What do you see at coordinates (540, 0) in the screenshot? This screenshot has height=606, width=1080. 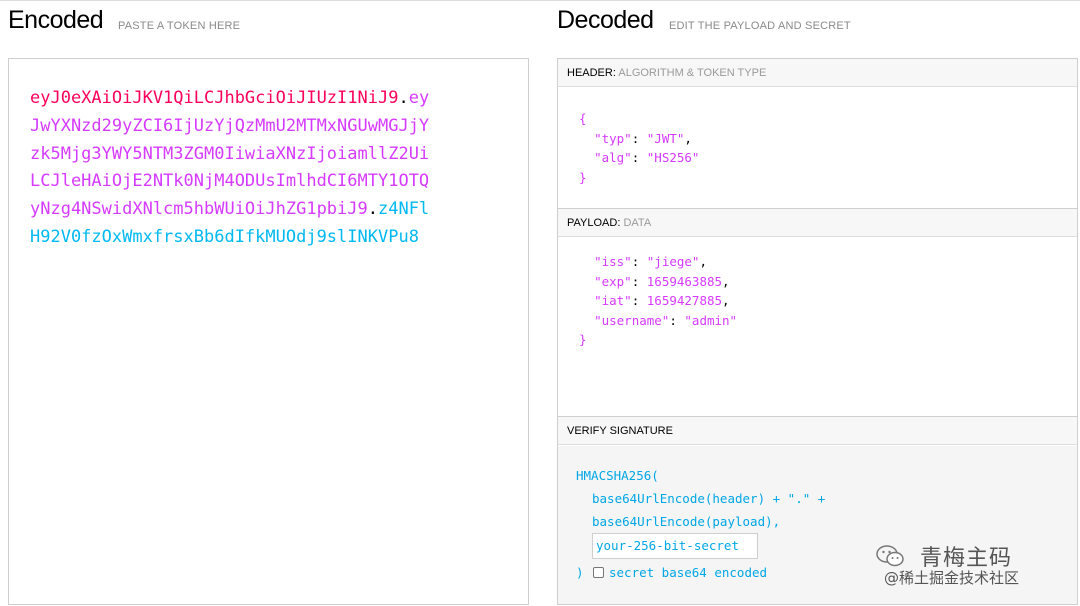 I see `top-border` at bounding box center [540, 0].